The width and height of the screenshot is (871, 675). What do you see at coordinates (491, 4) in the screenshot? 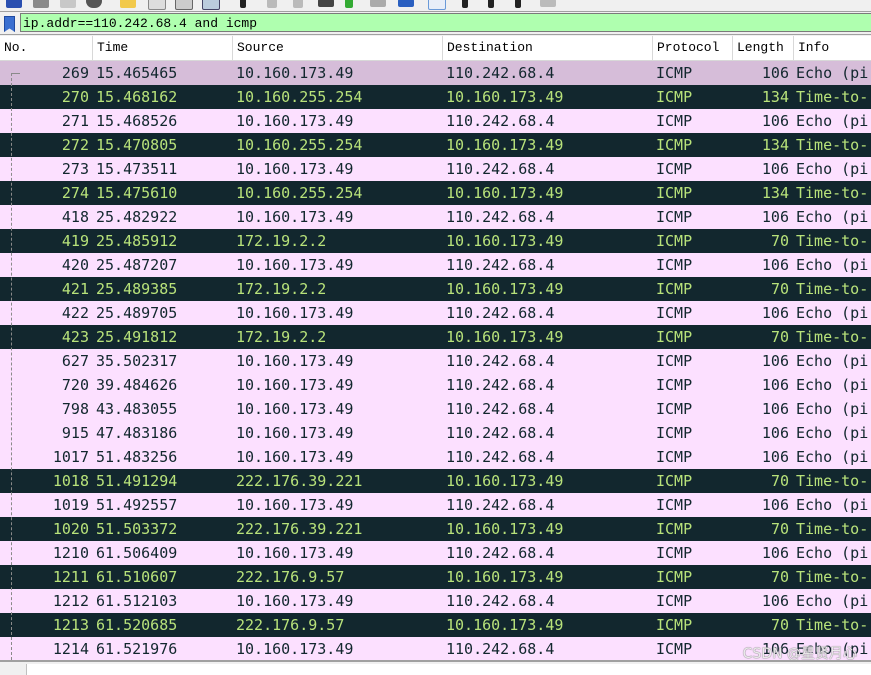
I see `zoom-out-icon` at bounding box center [491, 4].